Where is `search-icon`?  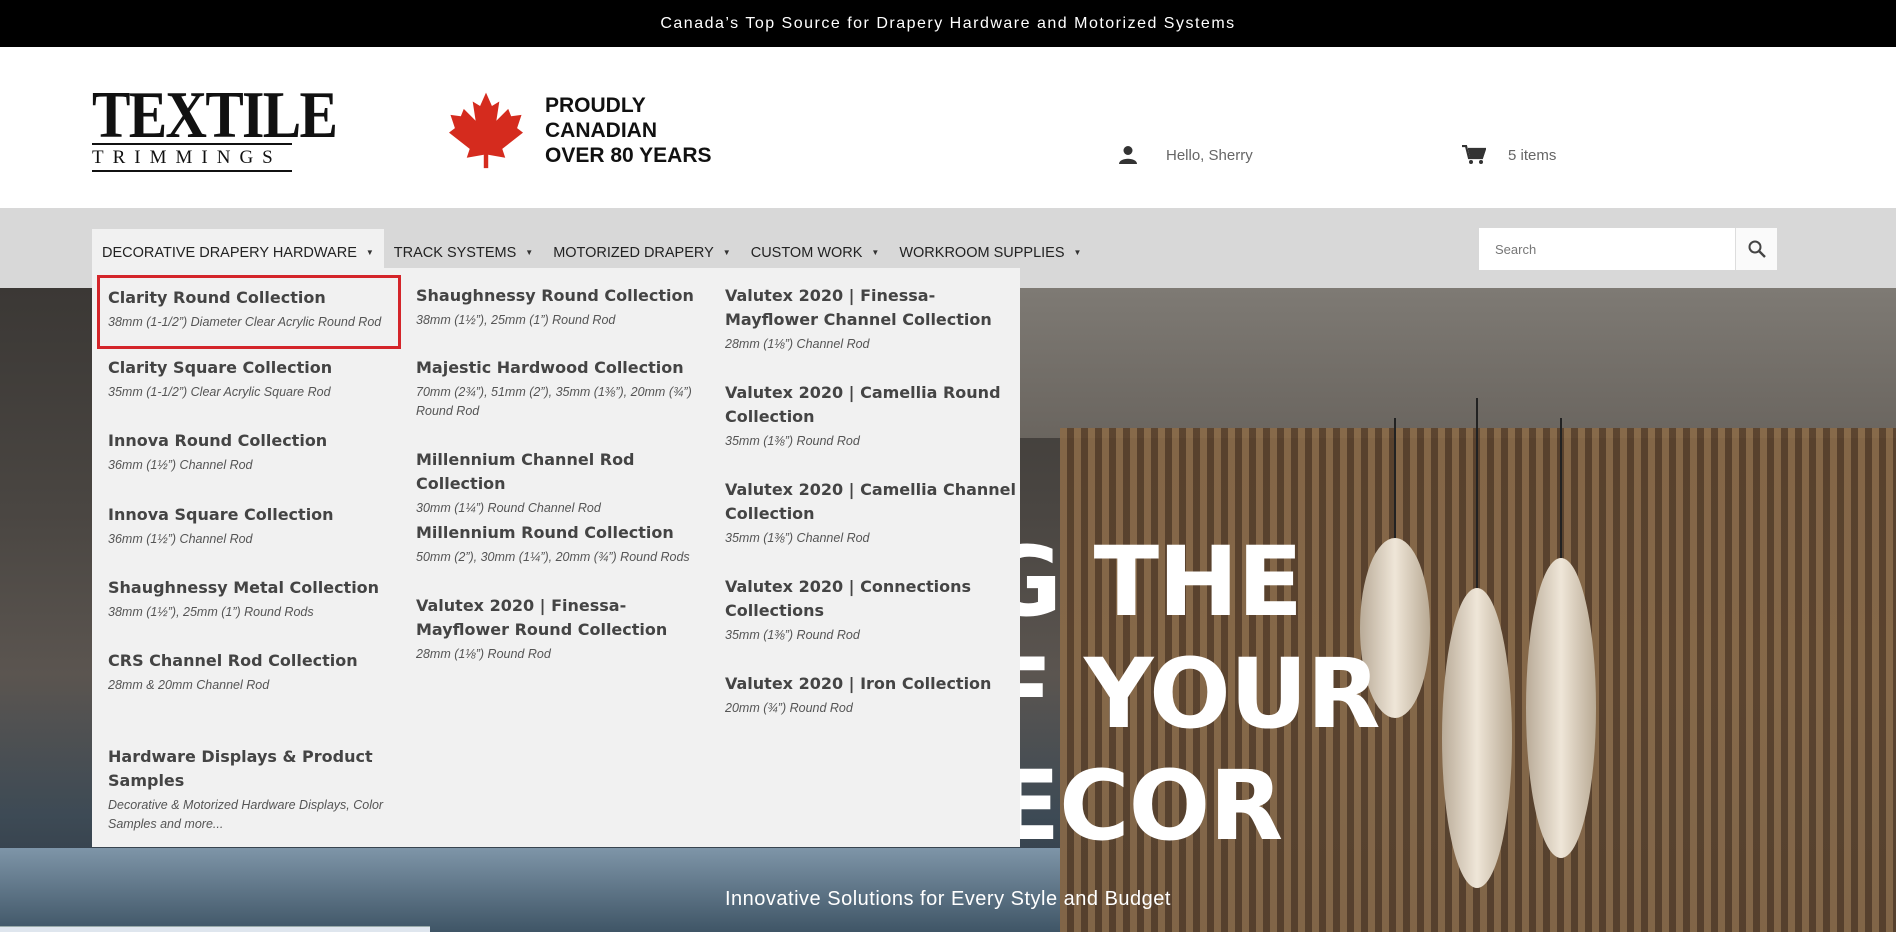
search-icon is located at coordinates (1757, 249).